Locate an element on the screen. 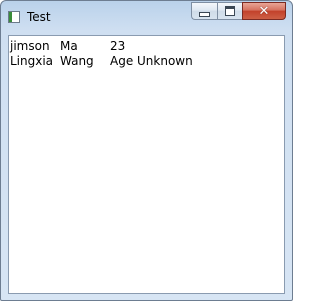 The height and width of the screenshot is (305, 320). last-name: Ma is located at coordinates (69, 46).